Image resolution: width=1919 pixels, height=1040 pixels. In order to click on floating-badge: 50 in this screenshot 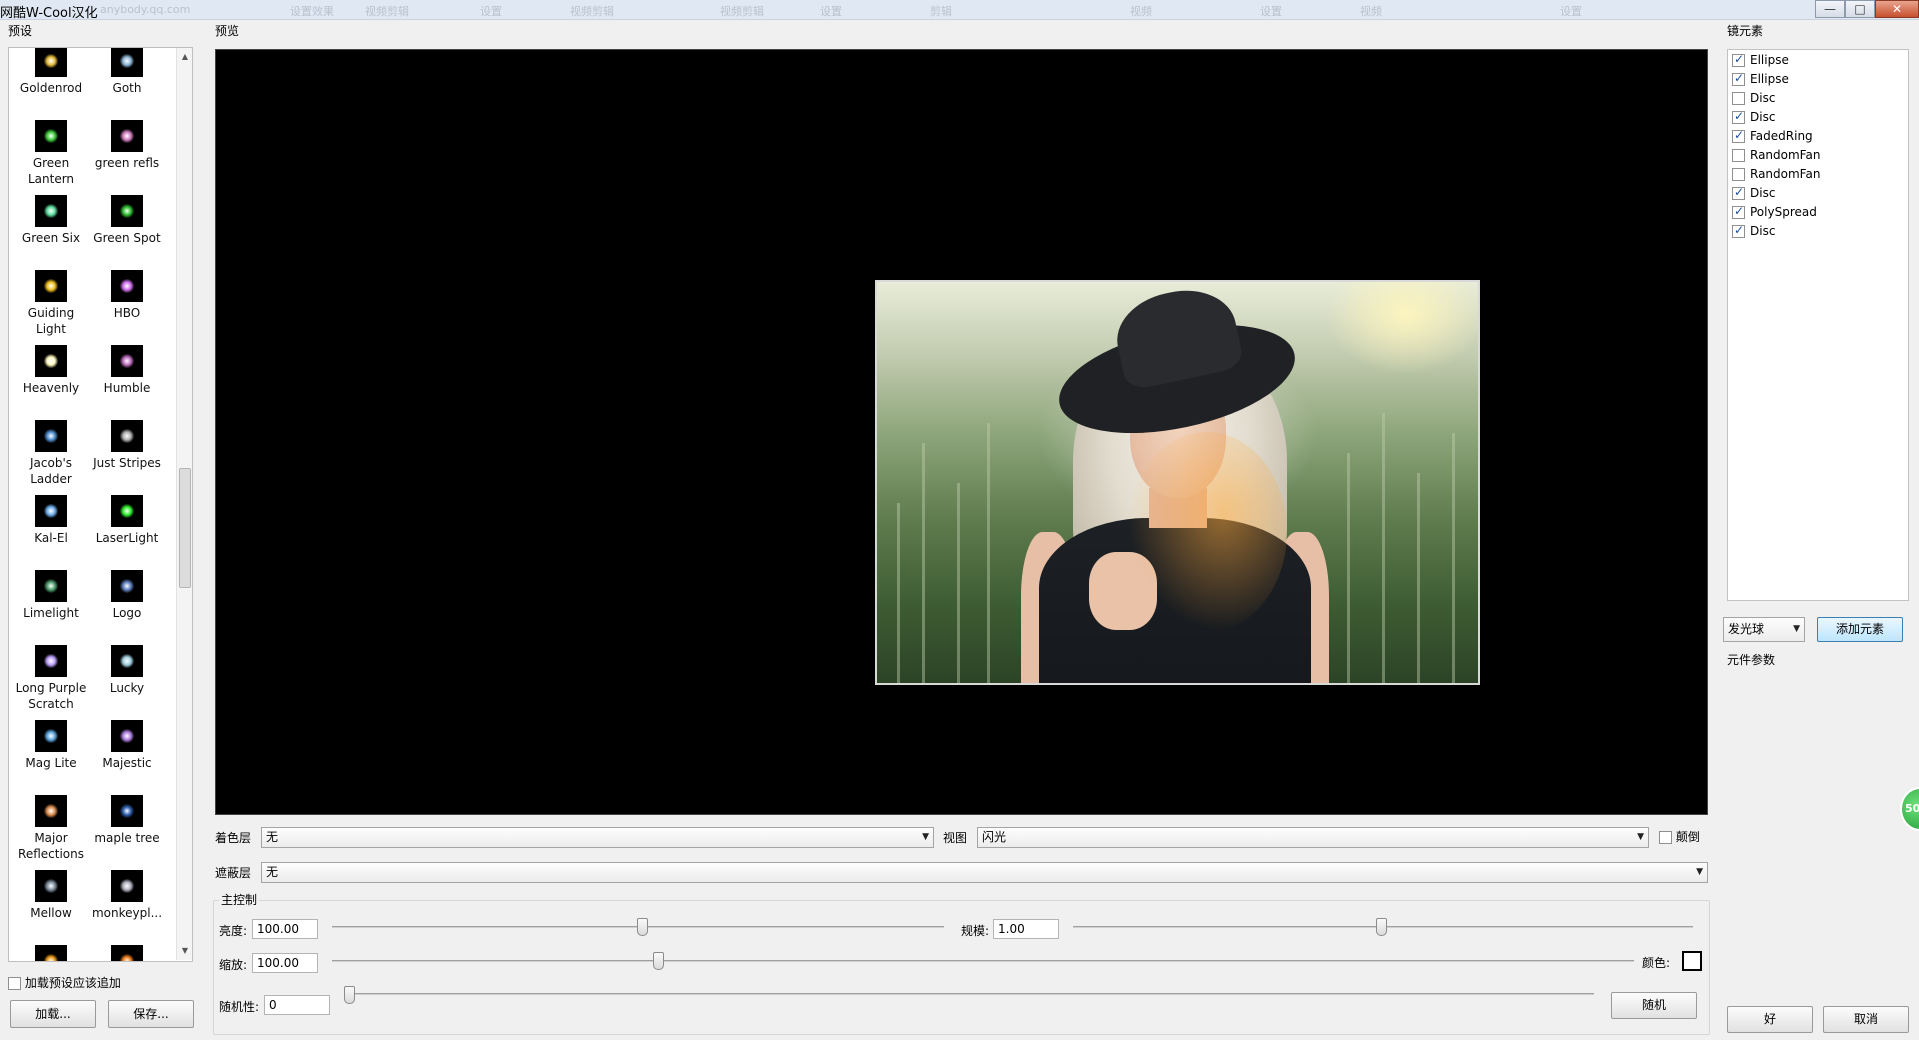, I will do `click(1909, 809)`.